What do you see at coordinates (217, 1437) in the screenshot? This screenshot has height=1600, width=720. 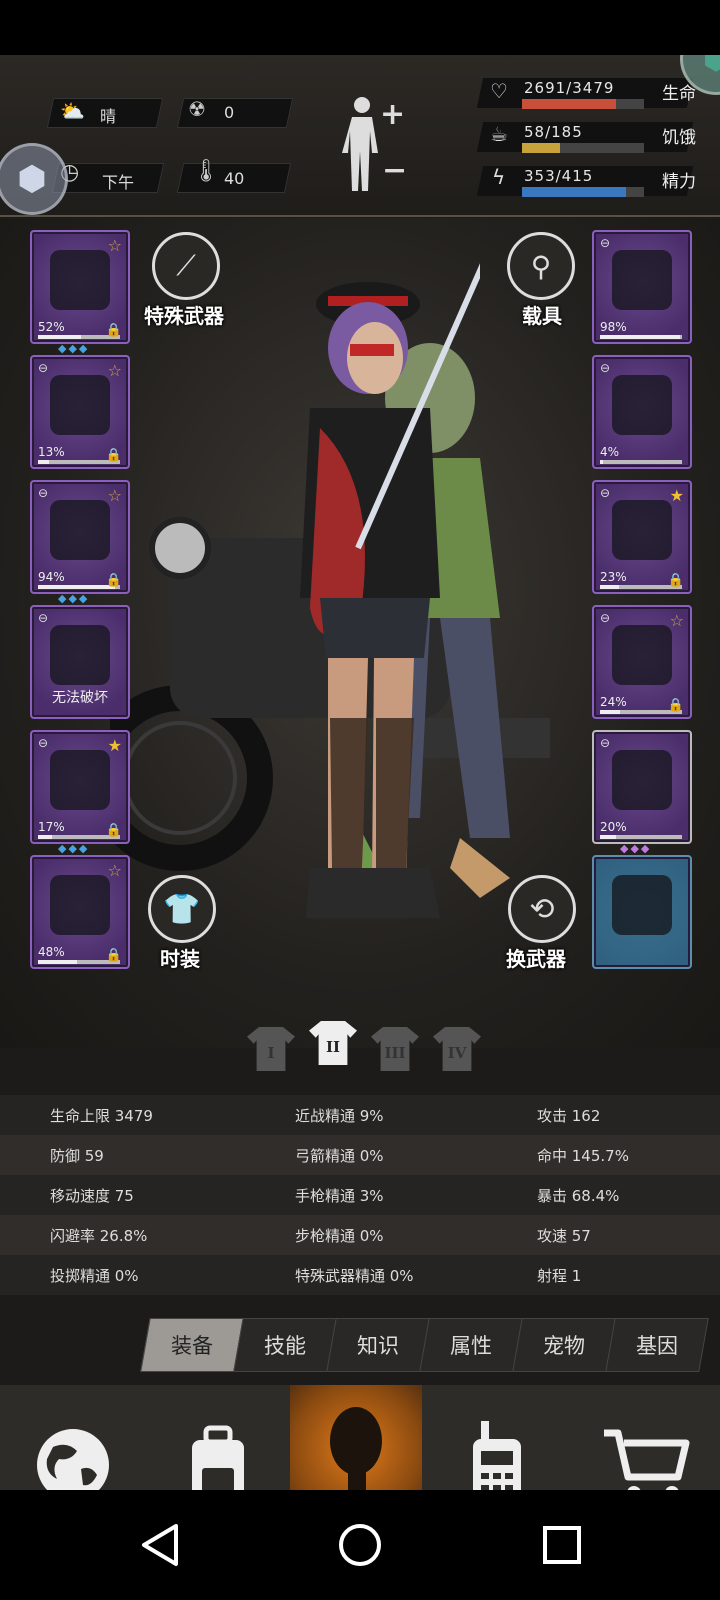 I see `nav-backpack` at bounding box center [217, 1437].